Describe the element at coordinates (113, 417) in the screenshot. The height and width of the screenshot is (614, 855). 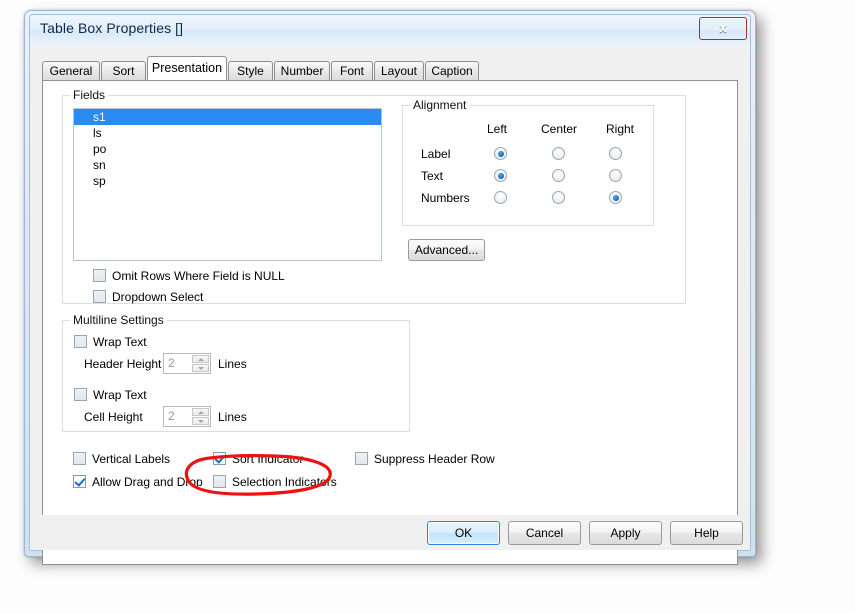
I see `cell-height-label: Cell Height` at that location.